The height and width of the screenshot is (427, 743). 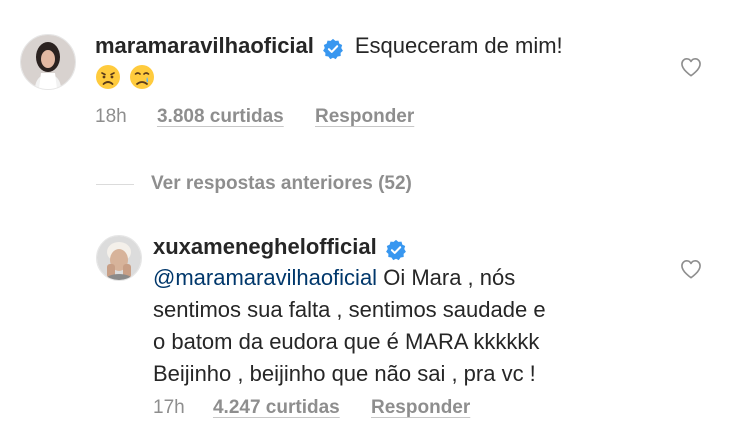 What do you see at coordinates (349, 309) in the screenshot?
I see `reply-line: sentimos sua falta , sentimos saudade e` at bounding box center [349, 309].